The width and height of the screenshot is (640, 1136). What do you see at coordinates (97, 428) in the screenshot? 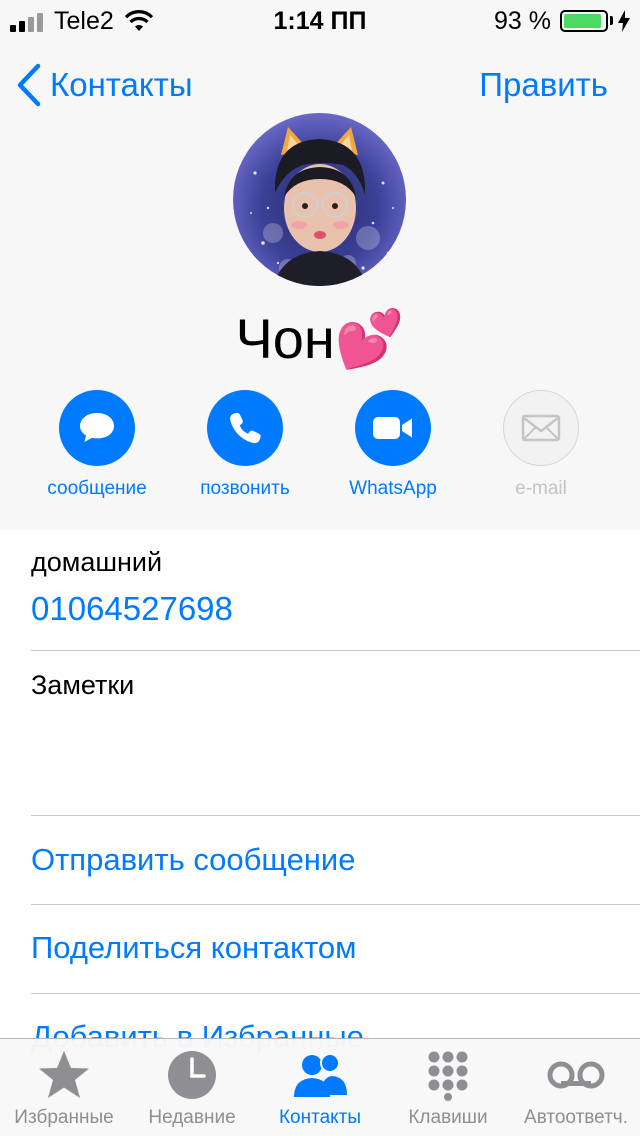
I see `message-icon` at bounding box center [97, 428].